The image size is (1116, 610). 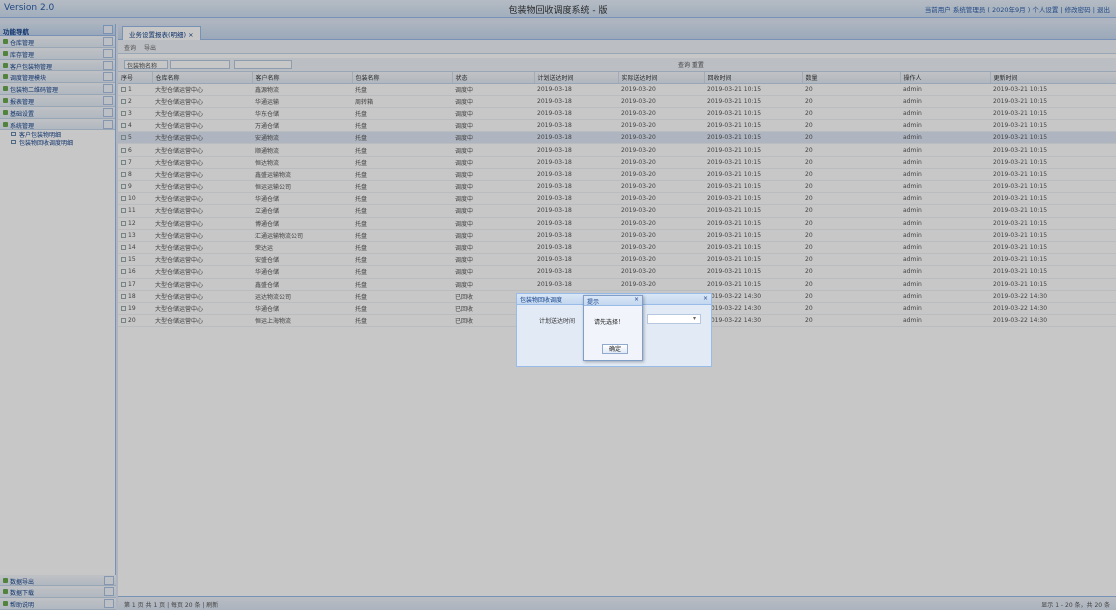 I want to click on alert-message: 请先选择！, so click(x=609, y=322).